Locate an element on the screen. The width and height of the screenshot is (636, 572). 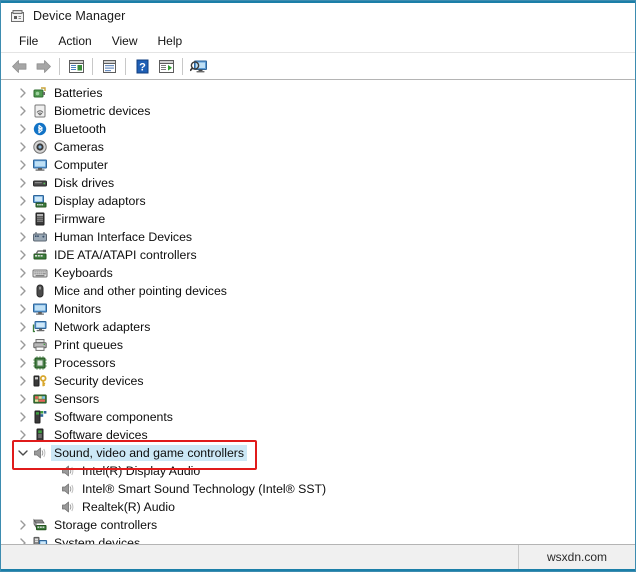
scan-for-hardware-changes-button is located at coordinates (199, 66).